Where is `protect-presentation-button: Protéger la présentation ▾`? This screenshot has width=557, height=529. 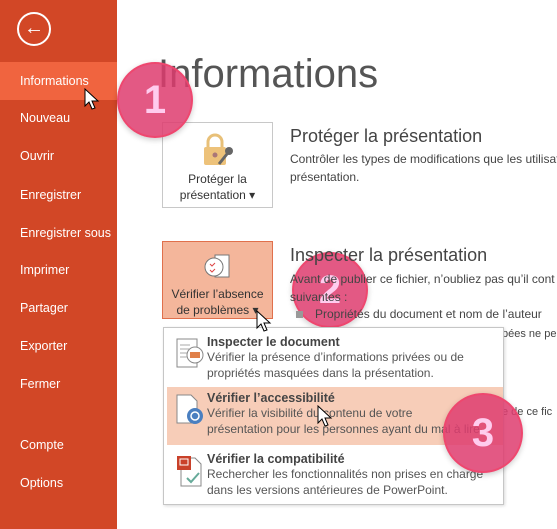 protect-presentation-button: Protéger la présentation ▾ is located at coordinates (217, 165).